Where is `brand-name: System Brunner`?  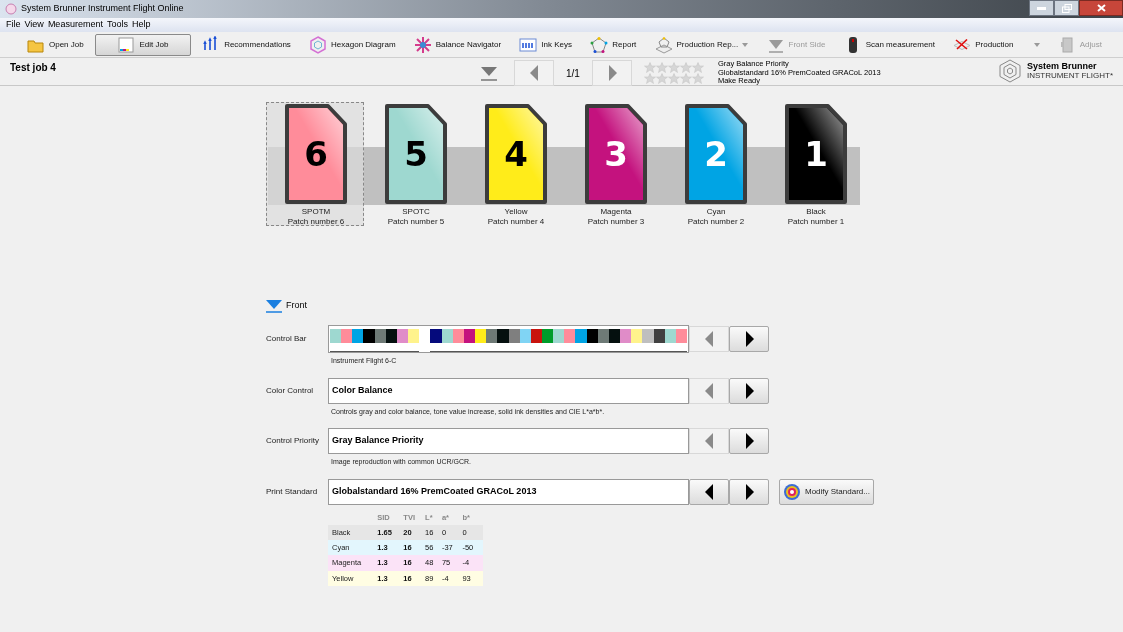
brand-name: System Brunner is located at coordinates (1062, 66).